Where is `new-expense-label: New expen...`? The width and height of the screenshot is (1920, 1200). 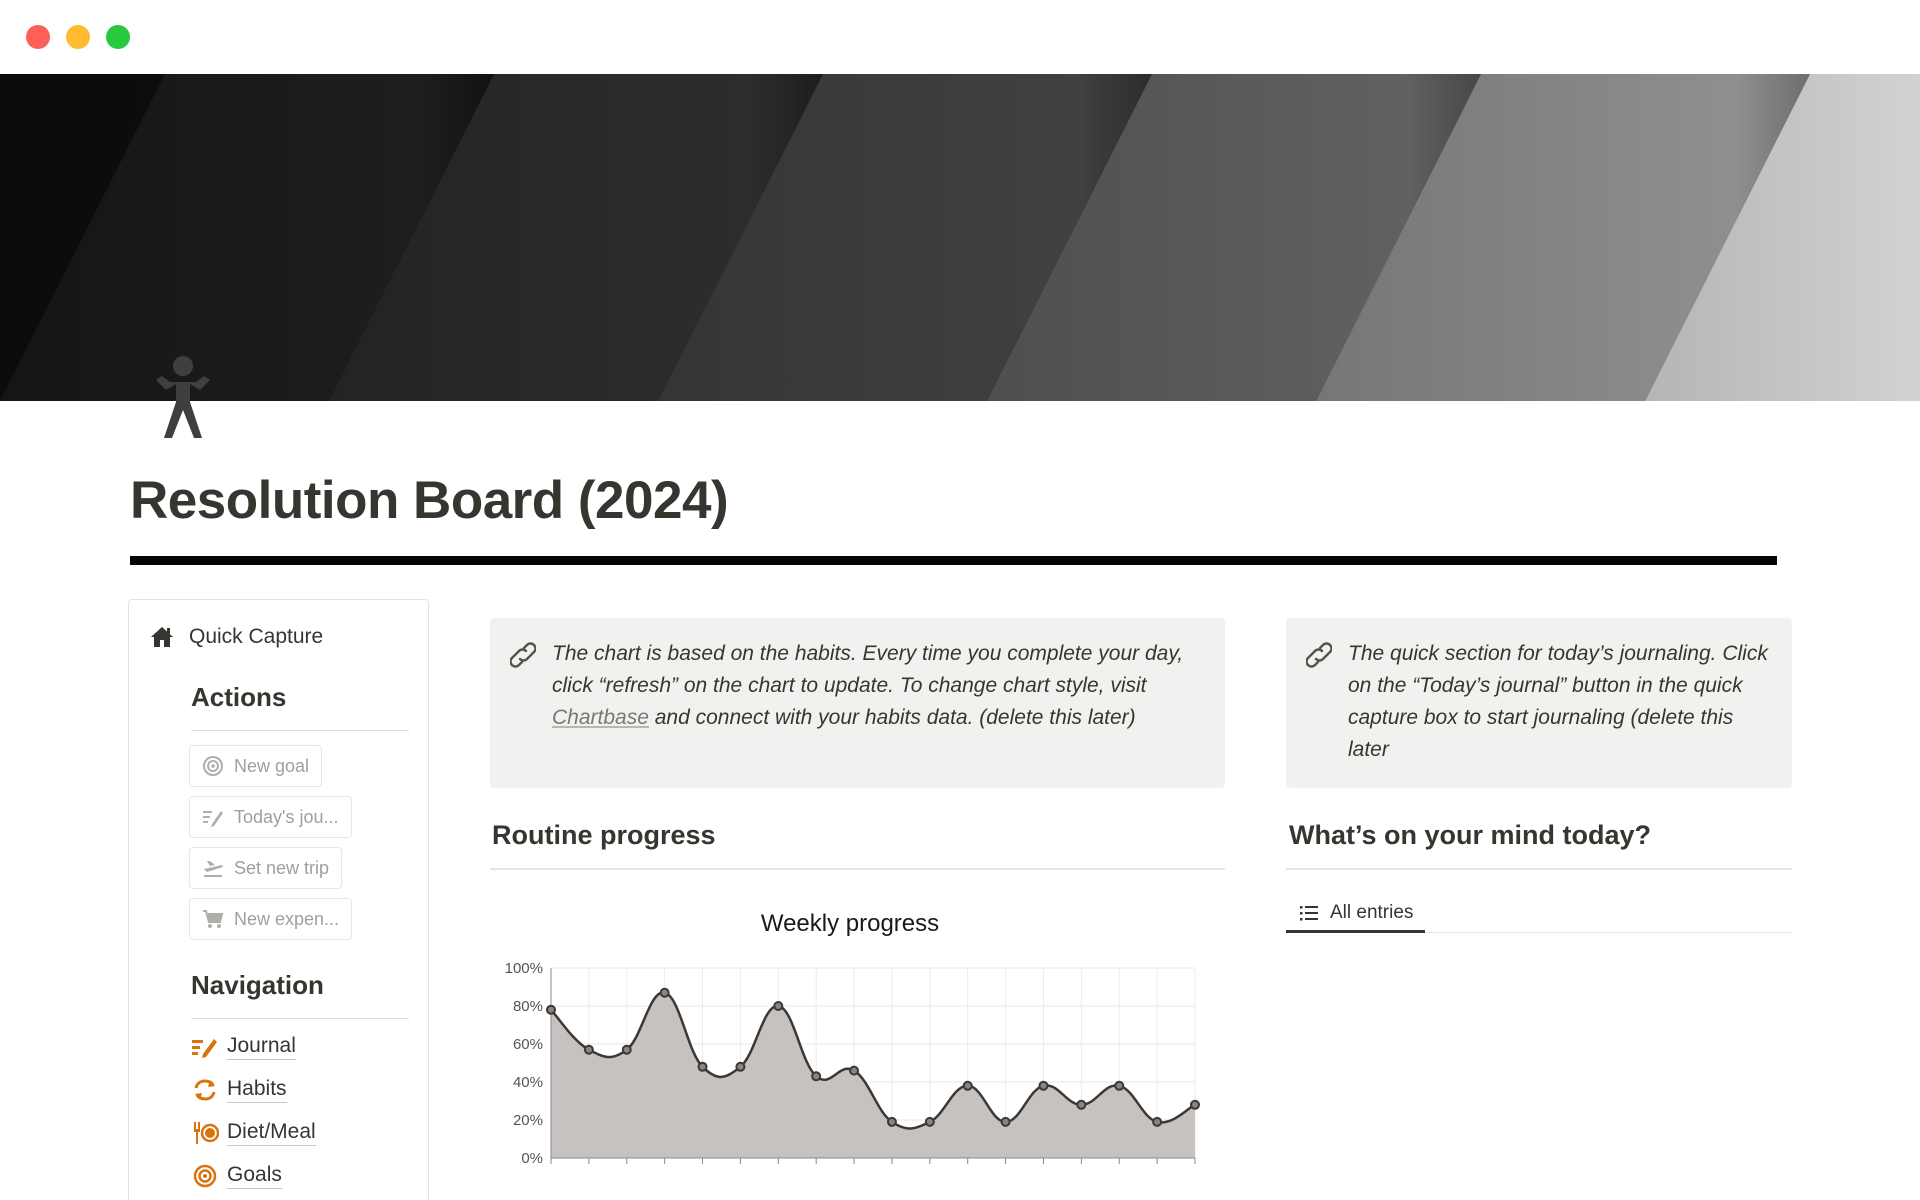
new-expense-label: New expen... is located at coordinates (287, 918).